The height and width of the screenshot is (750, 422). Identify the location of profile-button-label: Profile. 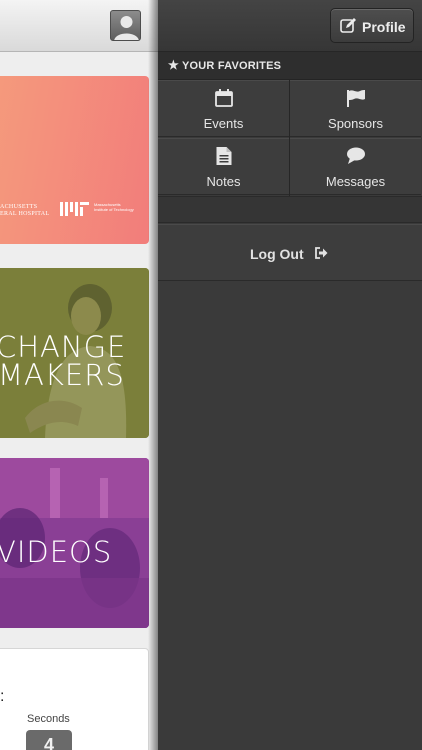
(384, 27).